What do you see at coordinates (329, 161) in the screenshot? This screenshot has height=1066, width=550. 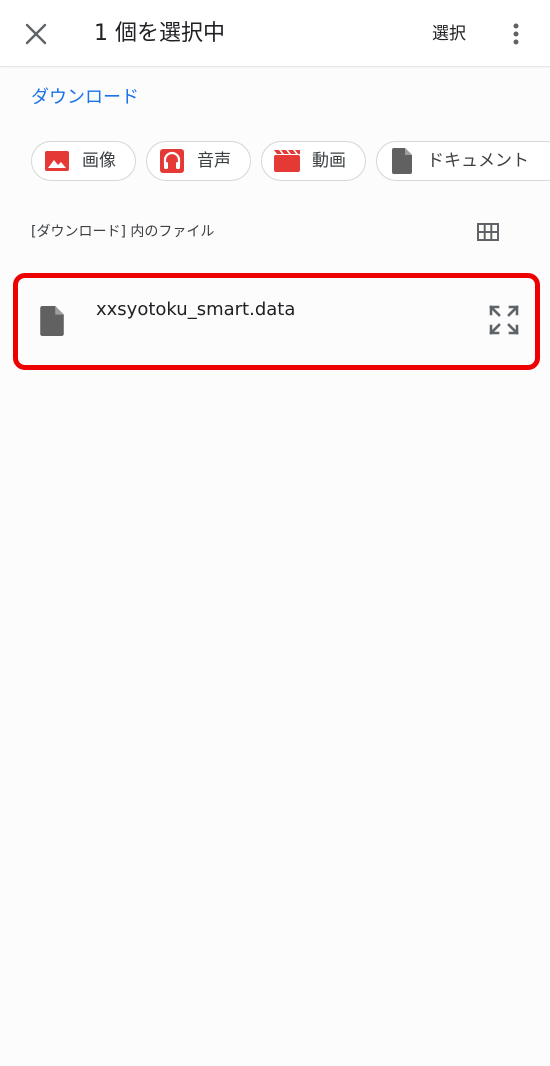 I see `chip-label: 動画` at bounding box center [329, 161].